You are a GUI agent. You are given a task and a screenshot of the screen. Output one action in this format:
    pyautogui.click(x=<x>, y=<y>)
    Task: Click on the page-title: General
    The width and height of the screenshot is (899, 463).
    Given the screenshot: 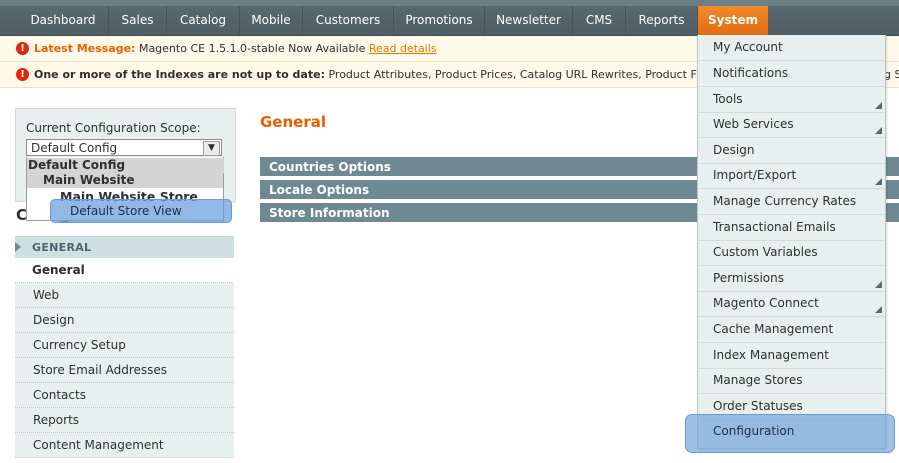 What is the action you would take?
    pyautogui.click(x=293, y=122)
    